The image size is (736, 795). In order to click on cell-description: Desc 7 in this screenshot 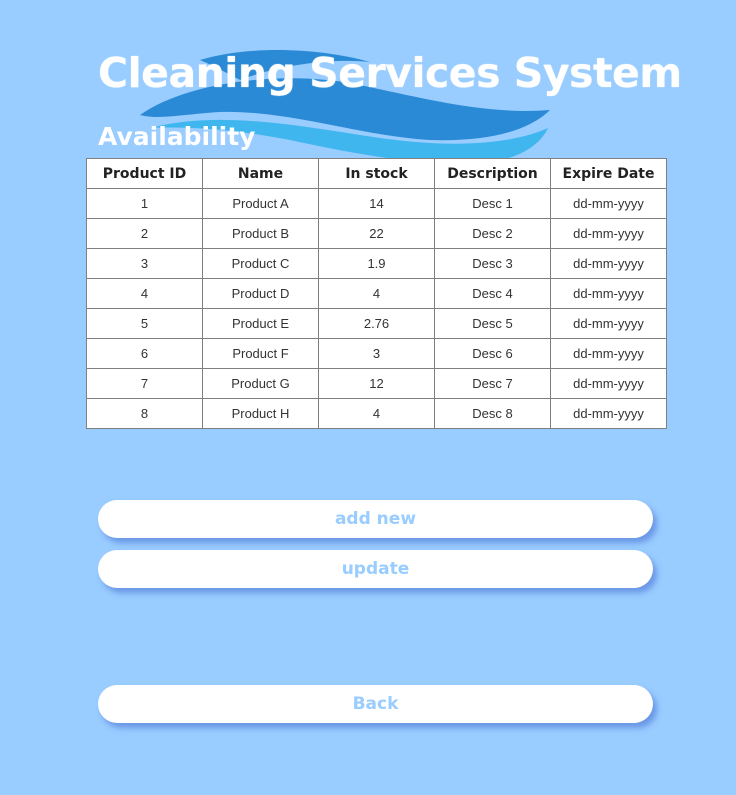, I will do `click(492, 383)`.